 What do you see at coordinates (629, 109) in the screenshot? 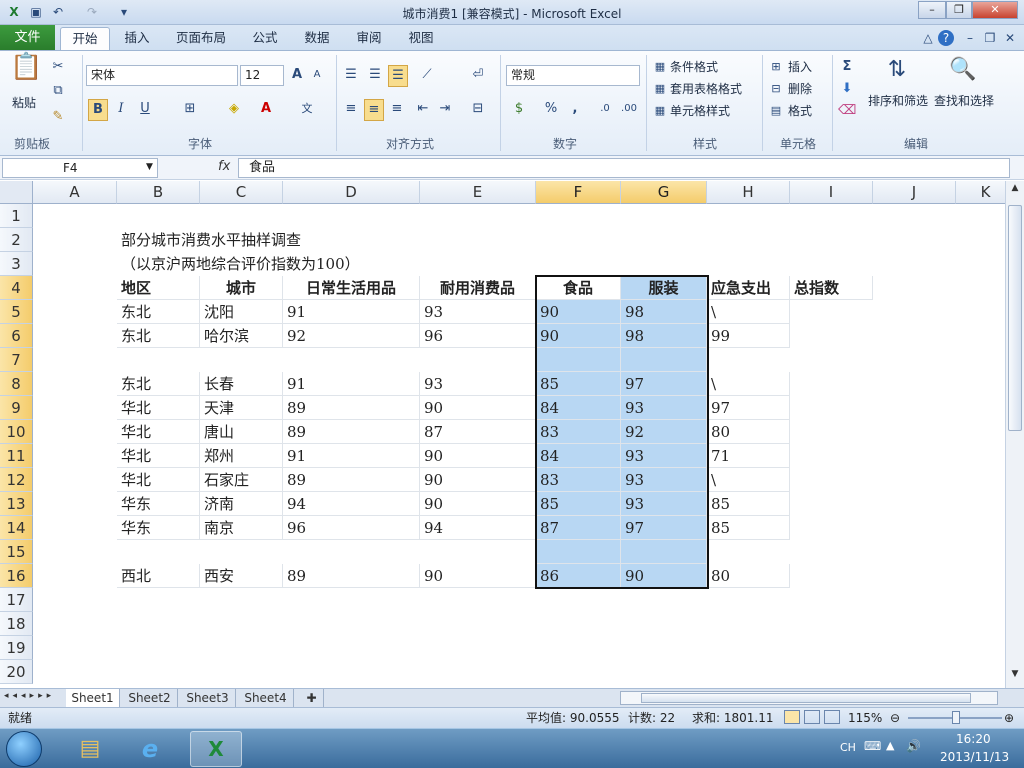
I see `decrease-decimal-icon: .00` at bounding box center [629, 109].